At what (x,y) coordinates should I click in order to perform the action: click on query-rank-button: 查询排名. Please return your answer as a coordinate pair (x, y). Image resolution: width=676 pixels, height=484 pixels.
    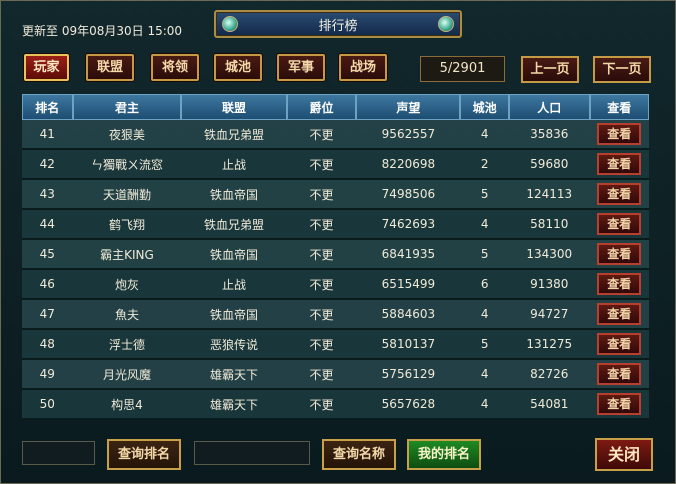
    Looking at the image, I should click on (144, 454).